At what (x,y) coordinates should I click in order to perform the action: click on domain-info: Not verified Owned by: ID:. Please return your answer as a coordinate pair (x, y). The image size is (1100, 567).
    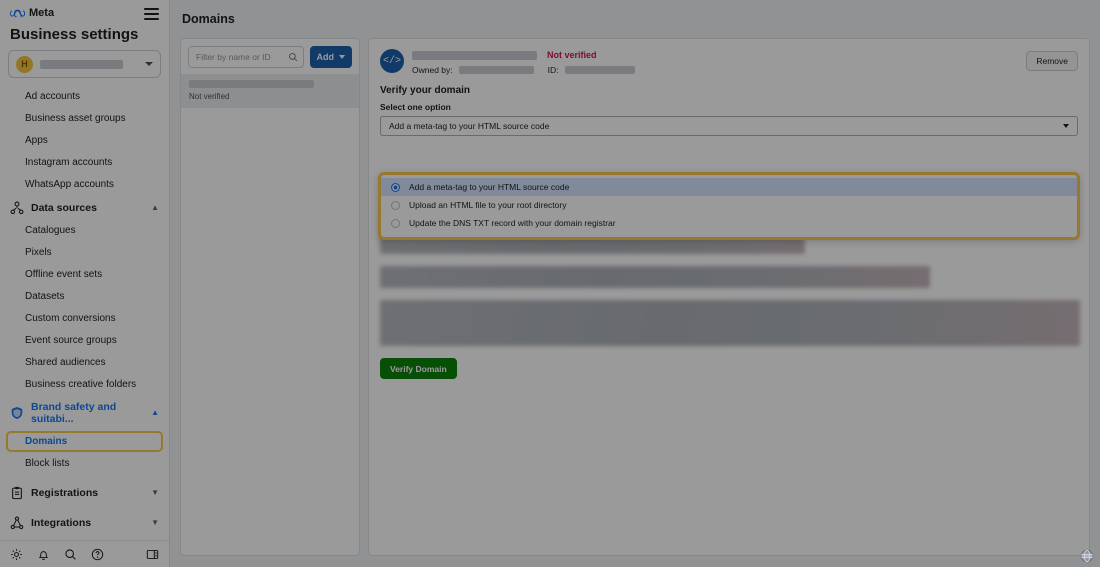
    Looking at the image, I should click on (715, 62).